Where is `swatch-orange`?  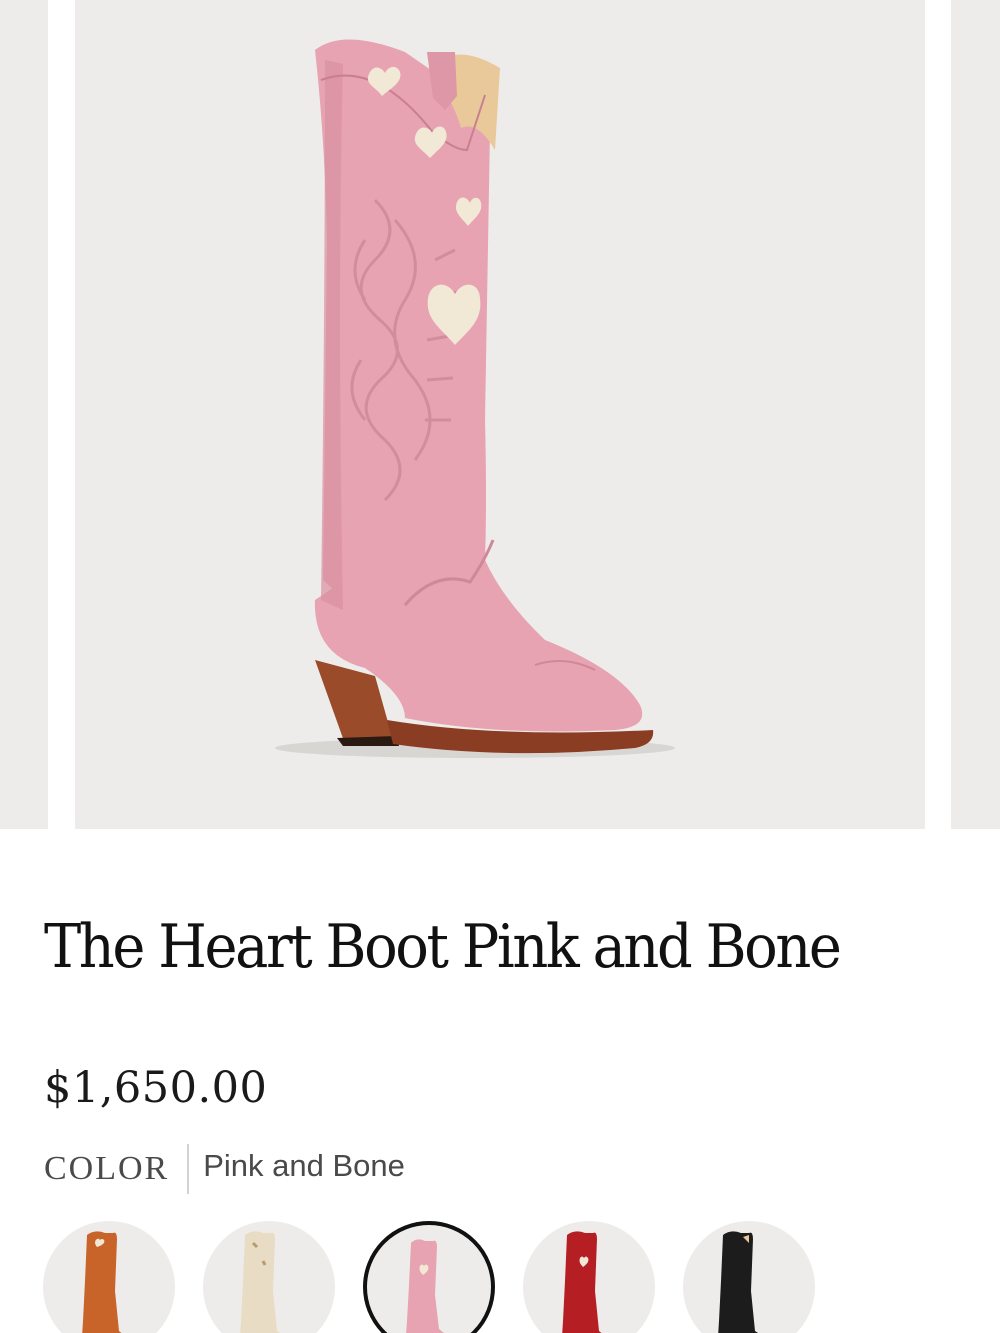 swatch-orange is located at coordinates (109, 1277).